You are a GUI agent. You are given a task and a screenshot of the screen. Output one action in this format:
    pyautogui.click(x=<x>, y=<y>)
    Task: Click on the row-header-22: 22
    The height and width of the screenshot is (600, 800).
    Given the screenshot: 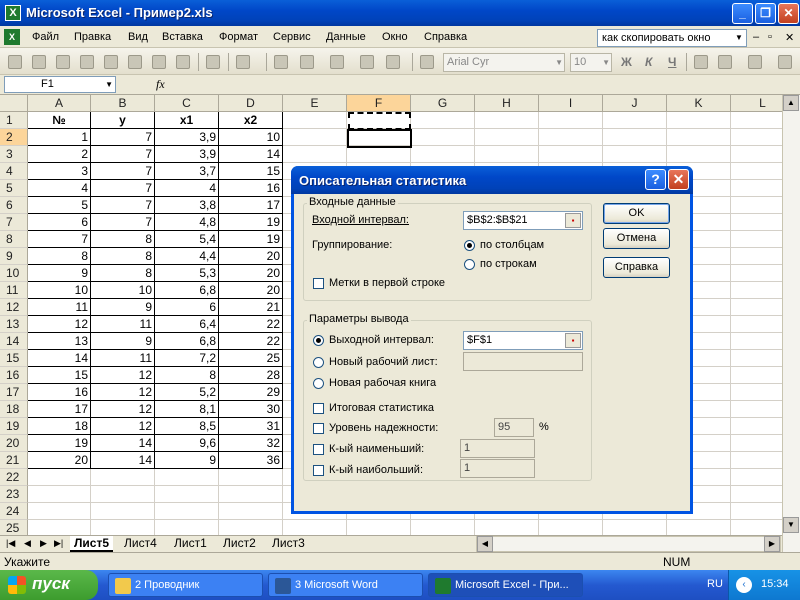 What is the action you would take?
    pyautogui.click(x=14, y=477)
    